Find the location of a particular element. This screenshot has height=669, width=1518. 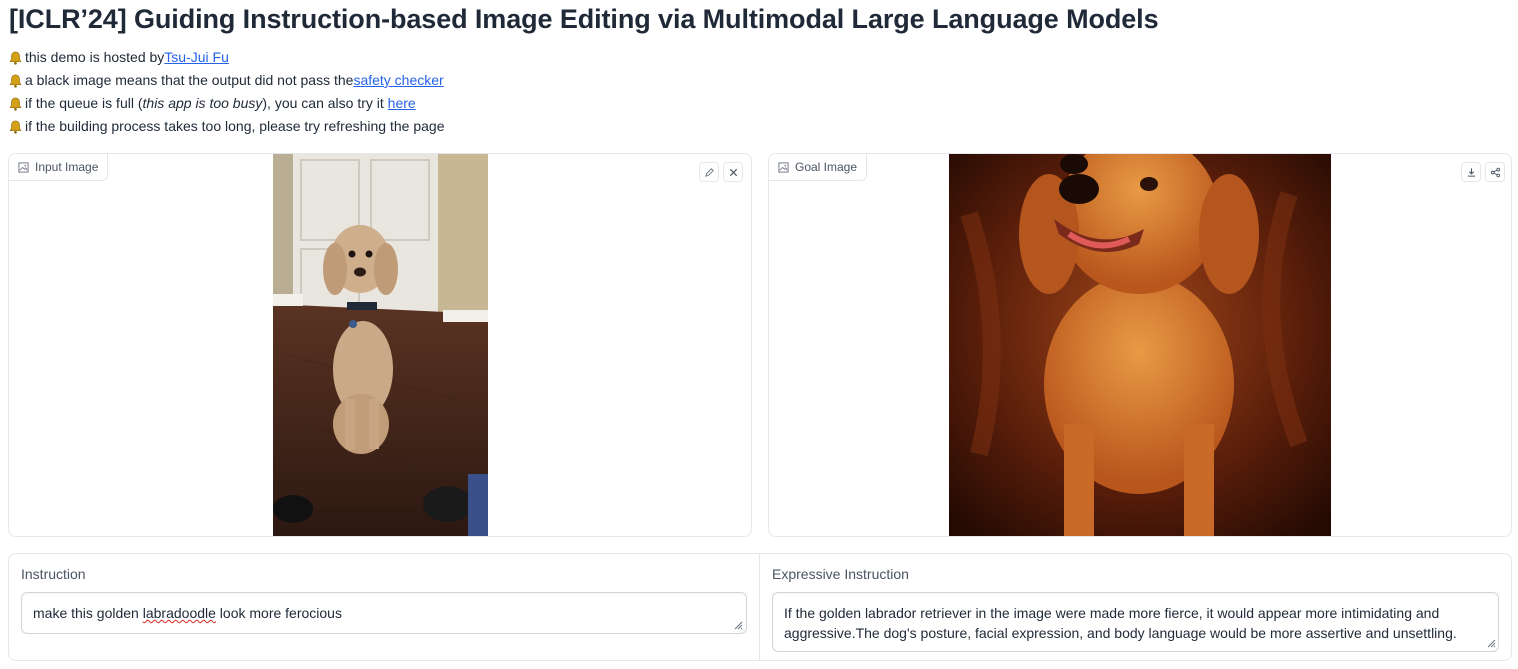

input-image-label-text: Input Image is located at coordinates (67, 167).